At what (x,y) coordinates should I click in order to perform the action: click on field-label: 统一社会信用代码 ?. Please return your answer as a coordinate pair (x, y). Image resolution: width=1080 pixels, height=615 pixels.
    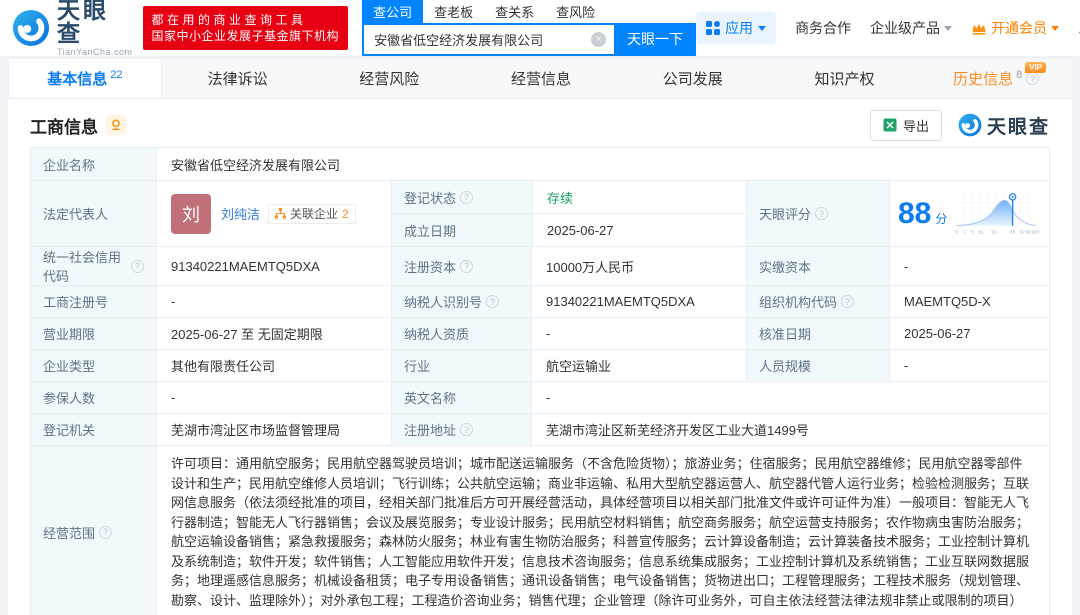
    Looking at the image, I should click on (93, 266).